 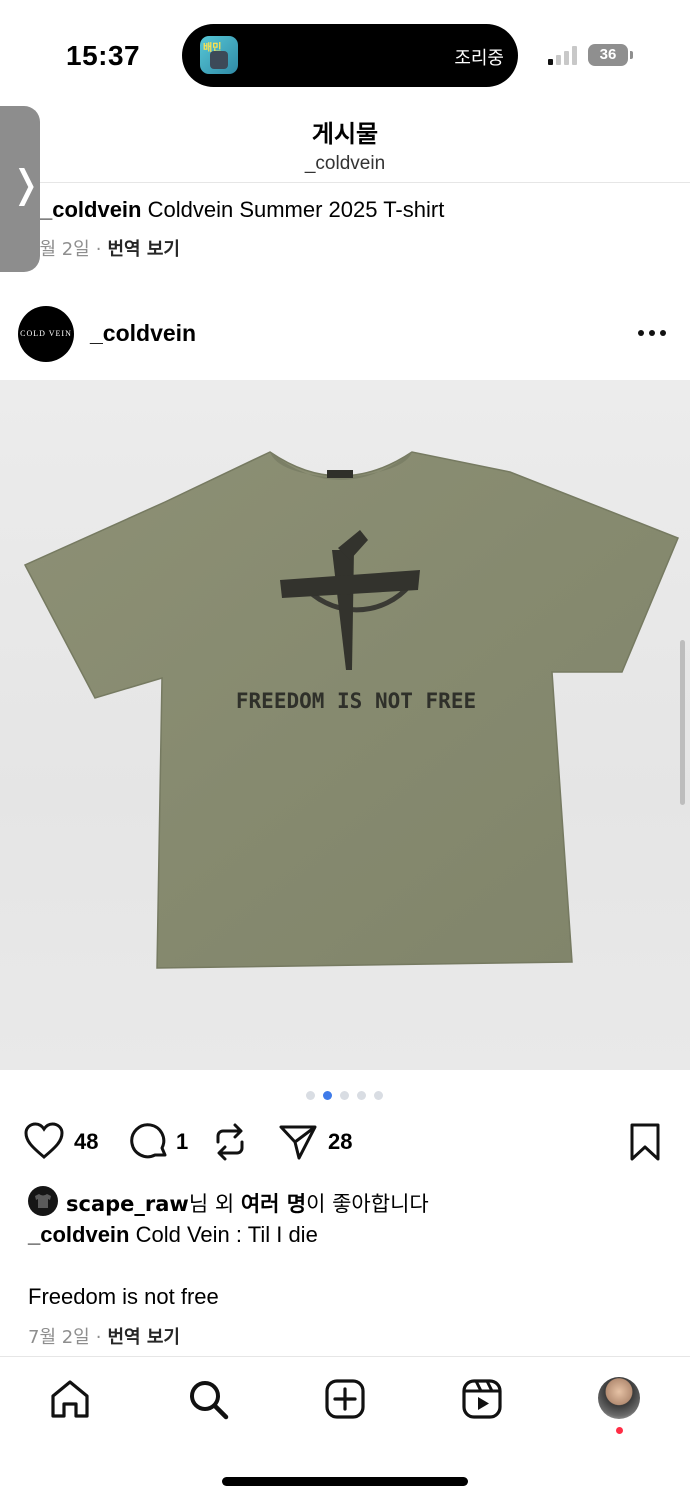 I want to click on save-button, so click(x=646, y=1142).